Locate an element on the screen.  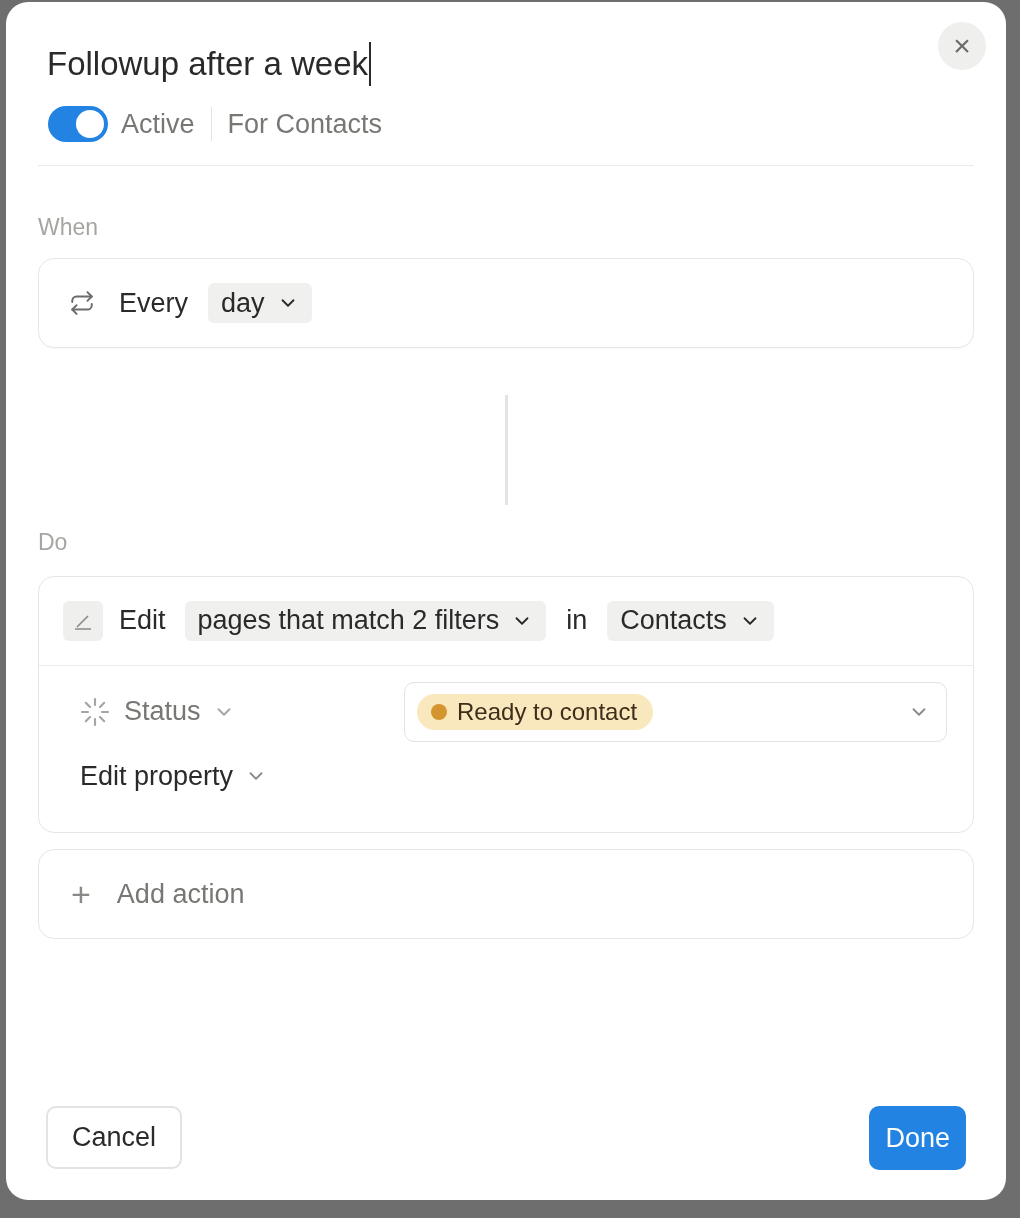
add-action-button: + Add action is located at coordinates (506, 894).